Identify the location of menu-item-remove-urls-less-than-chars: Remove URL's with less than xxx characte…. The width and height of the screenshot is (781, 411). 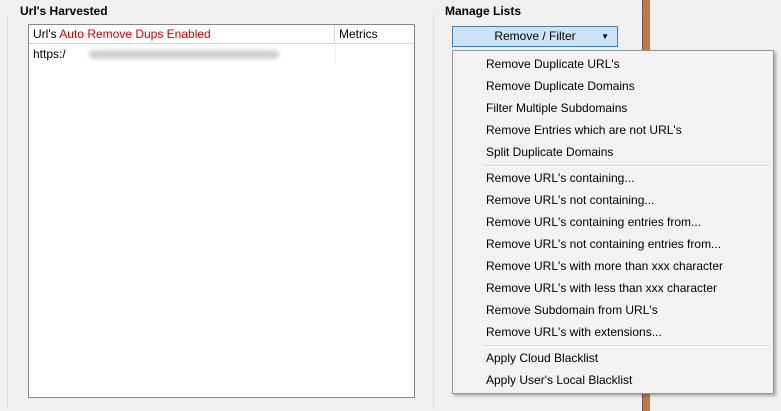
(601, 288).